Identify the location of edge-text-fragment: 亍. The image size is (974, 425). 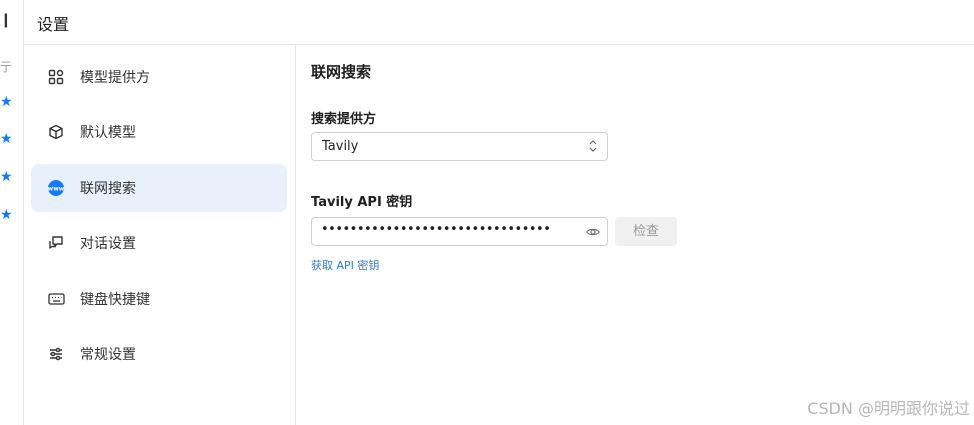
(6, 67).